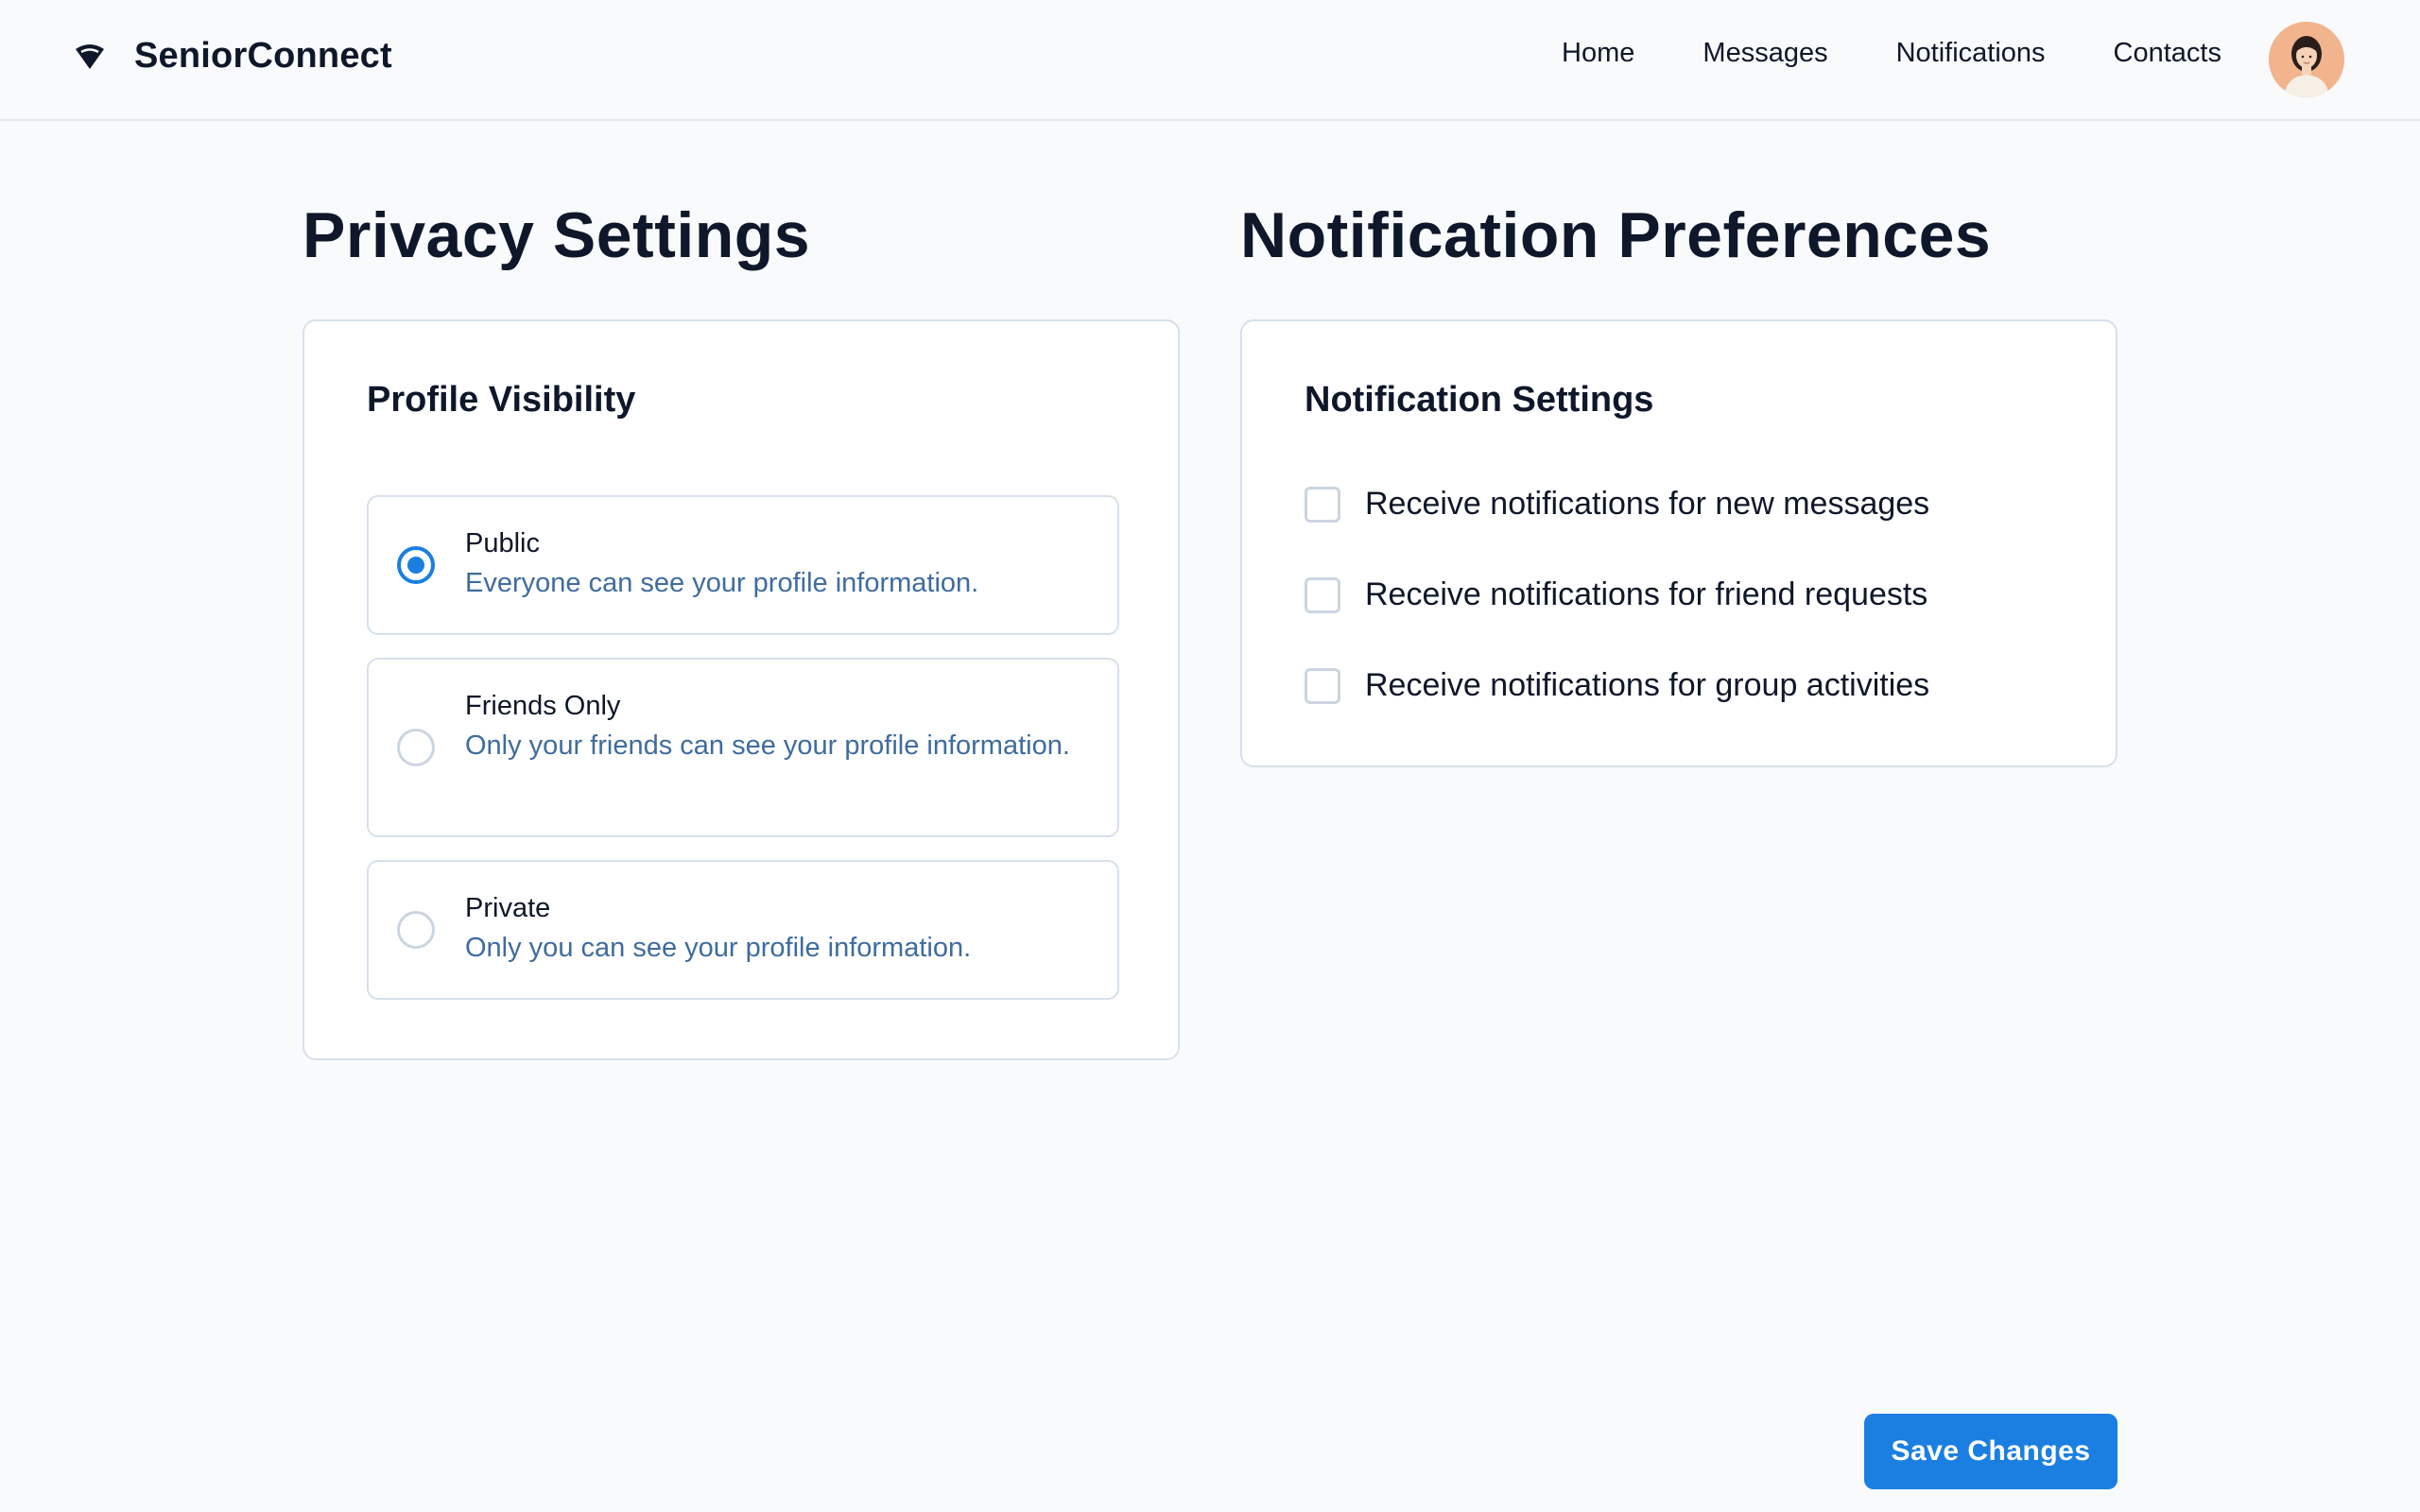 The height and width of the screenshot is (1512, 2420). I want to click on nav-contacts: Contacts, so click(2167, 53).